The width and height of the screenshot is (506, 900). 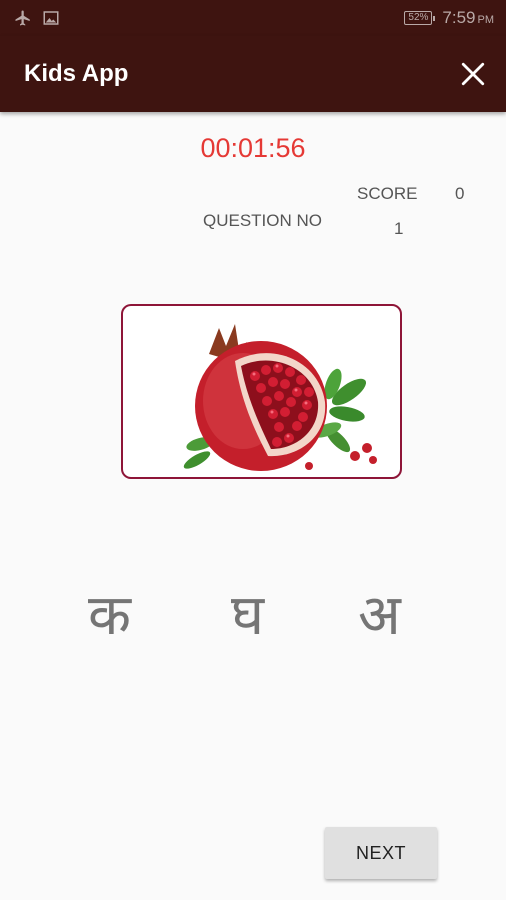 What do you see at coordinates (253, 74) in the screenshot?
I see `app-bar: Kids App` at bounding box center [253, 74].